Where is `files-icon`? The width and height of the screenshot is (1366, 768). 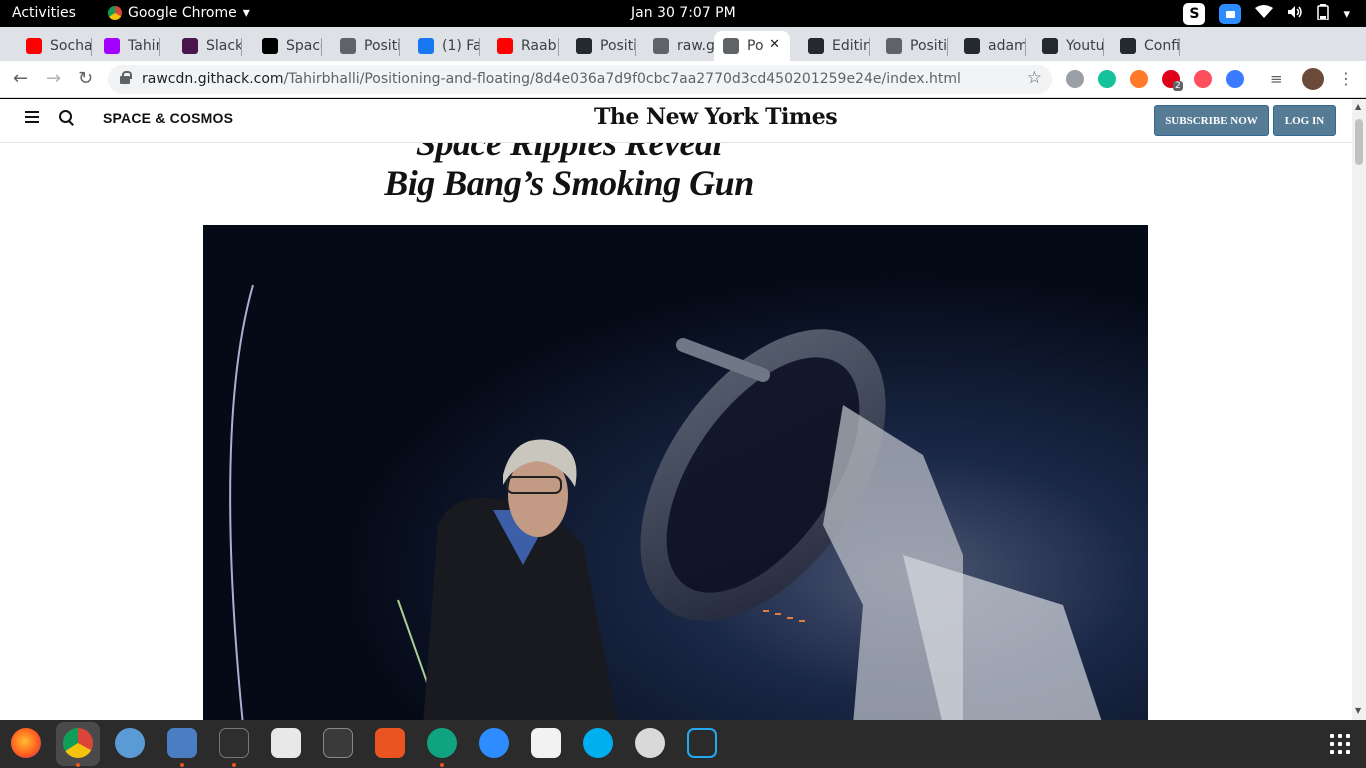
files-icon is located at coordinates (182, 743).